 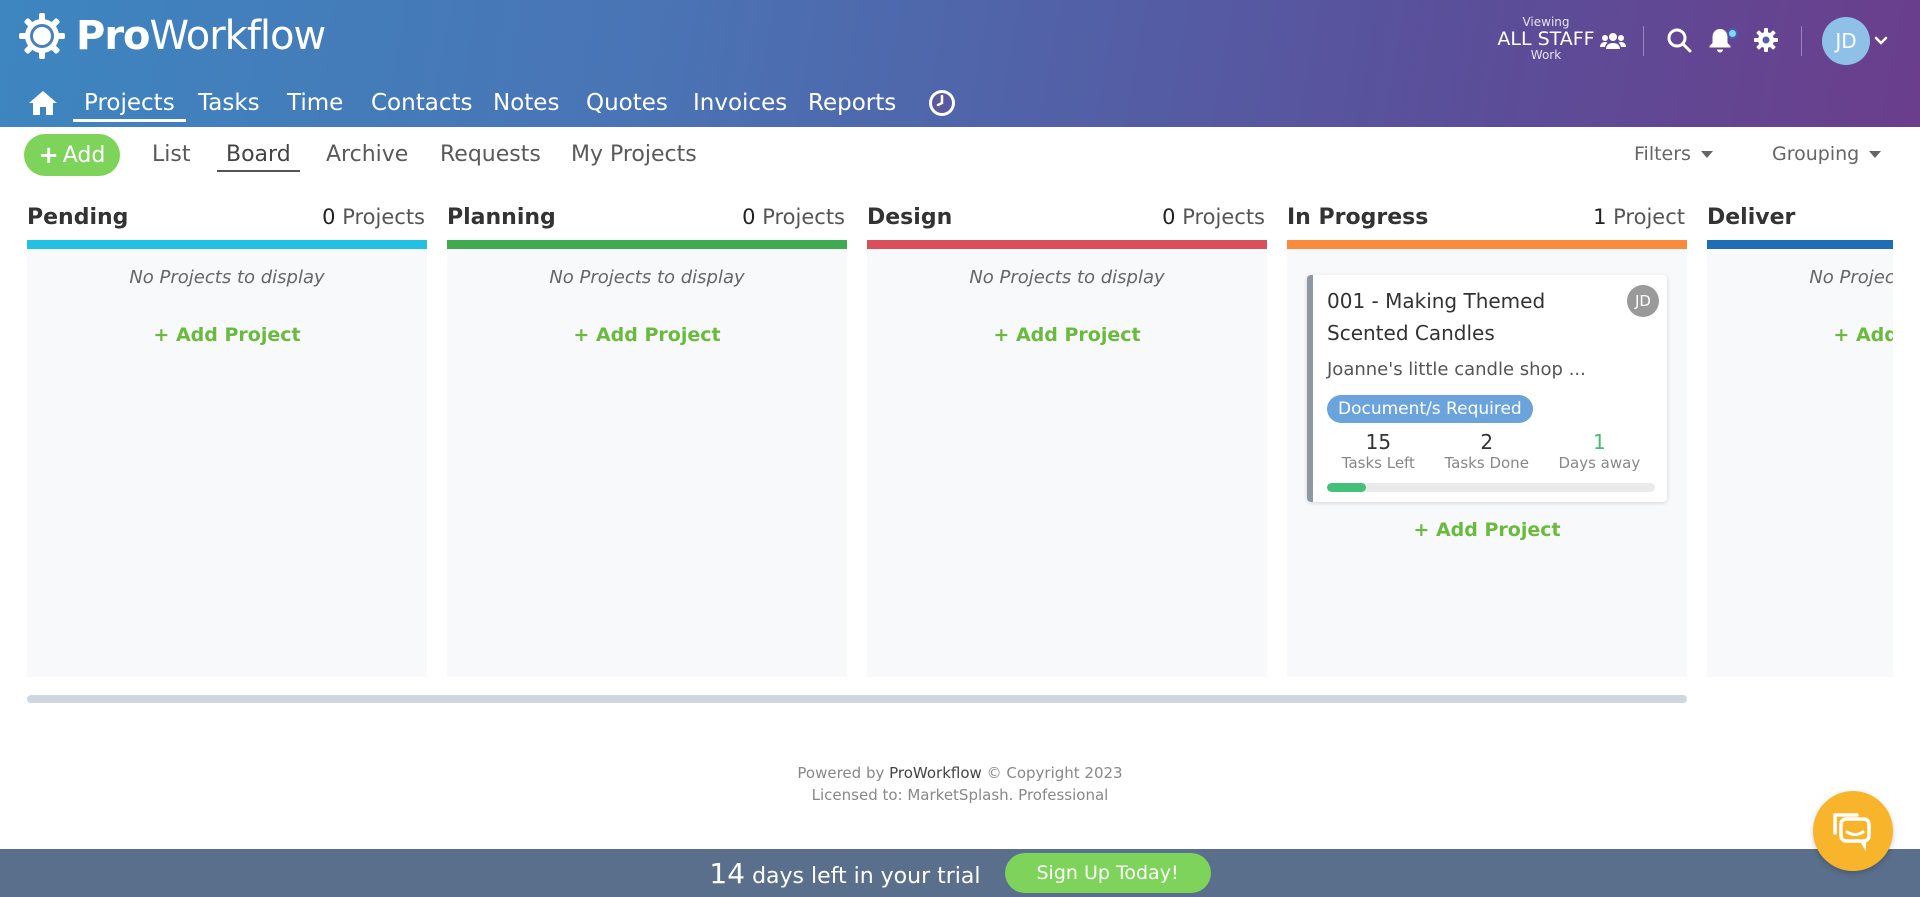 I want to click on viewing-selector: Viewing ALL STAFF Work, so click(x=1546, y=39).